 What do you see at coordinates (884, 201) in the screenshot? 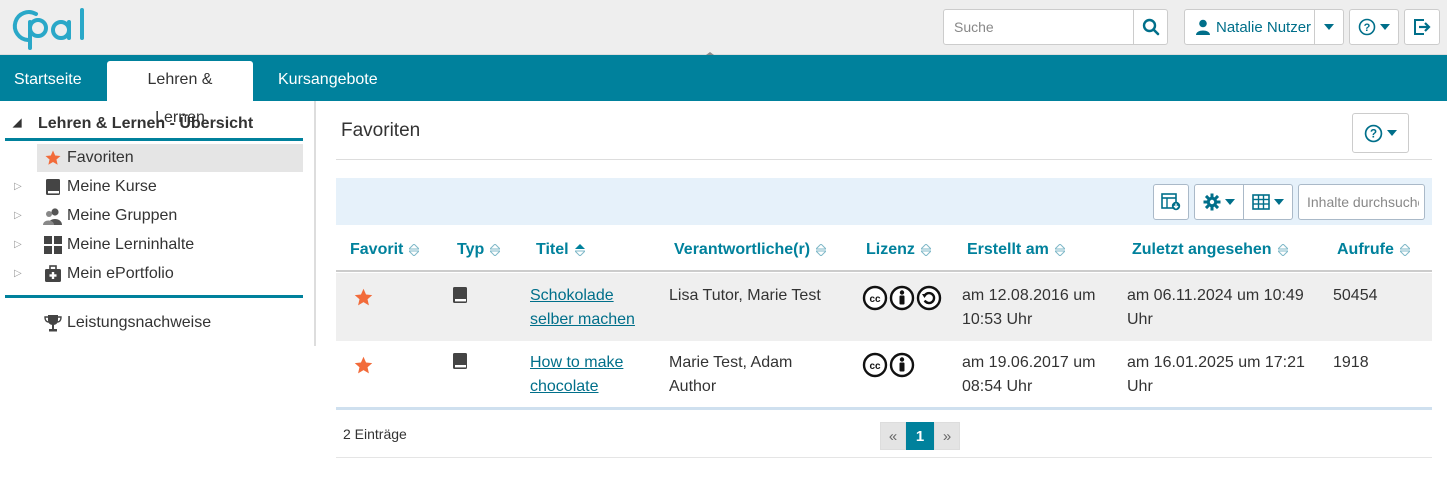
I see `table-toolbar` at bounding box center [884, 201].